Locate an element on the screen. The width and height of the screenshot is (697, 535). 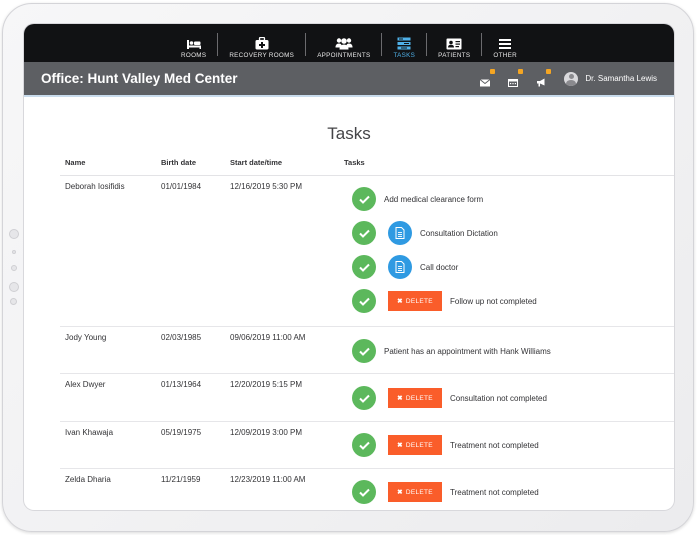
nav-label: ROOMS is located at coordinates (194, 55).